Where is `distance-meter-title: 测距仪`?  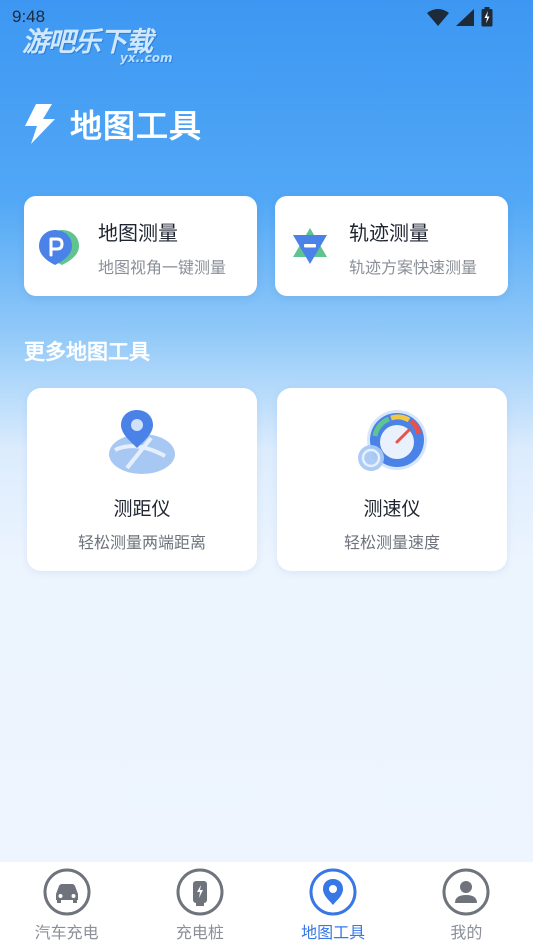
distance-meter-title: 测距仪 is located at coordinates (142, 509).